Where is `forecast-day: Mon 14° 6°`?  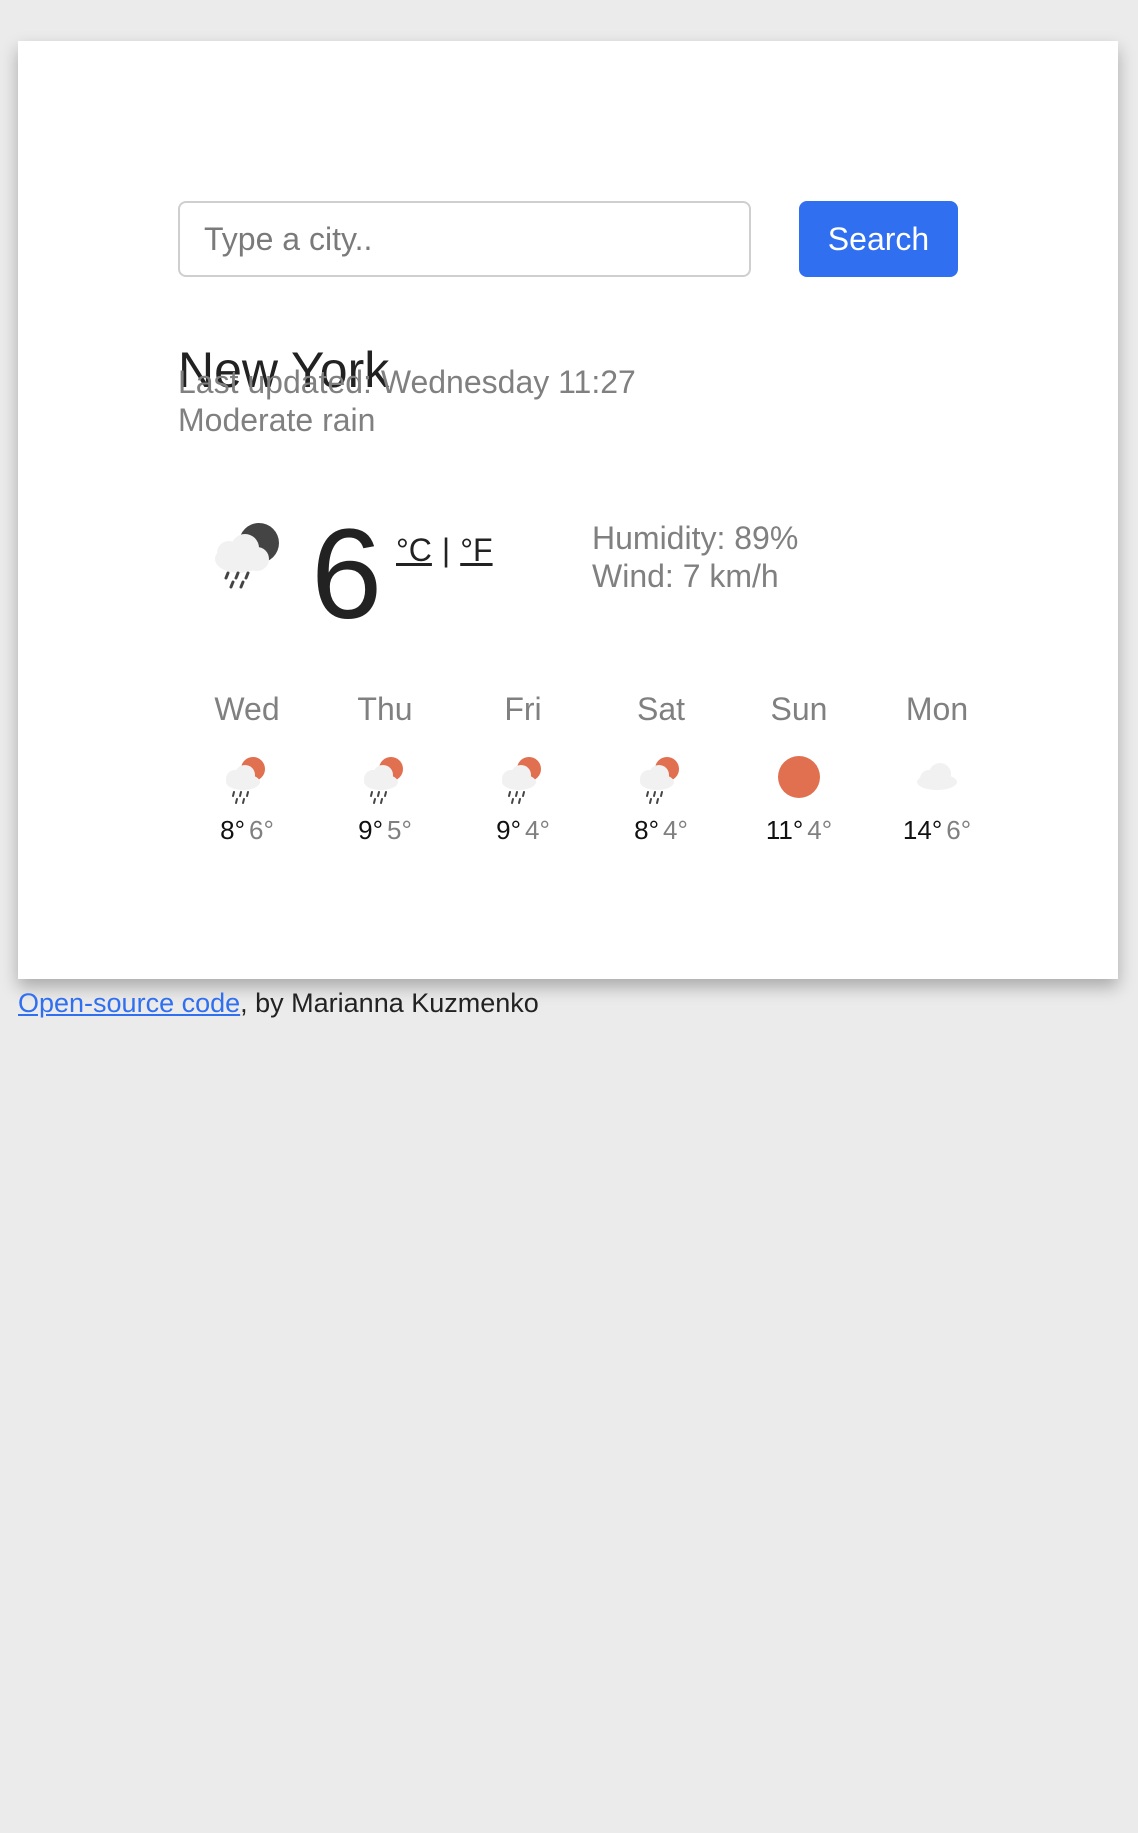 forecast-day: Mon 14° 6° is located at coordinates (937, 767).